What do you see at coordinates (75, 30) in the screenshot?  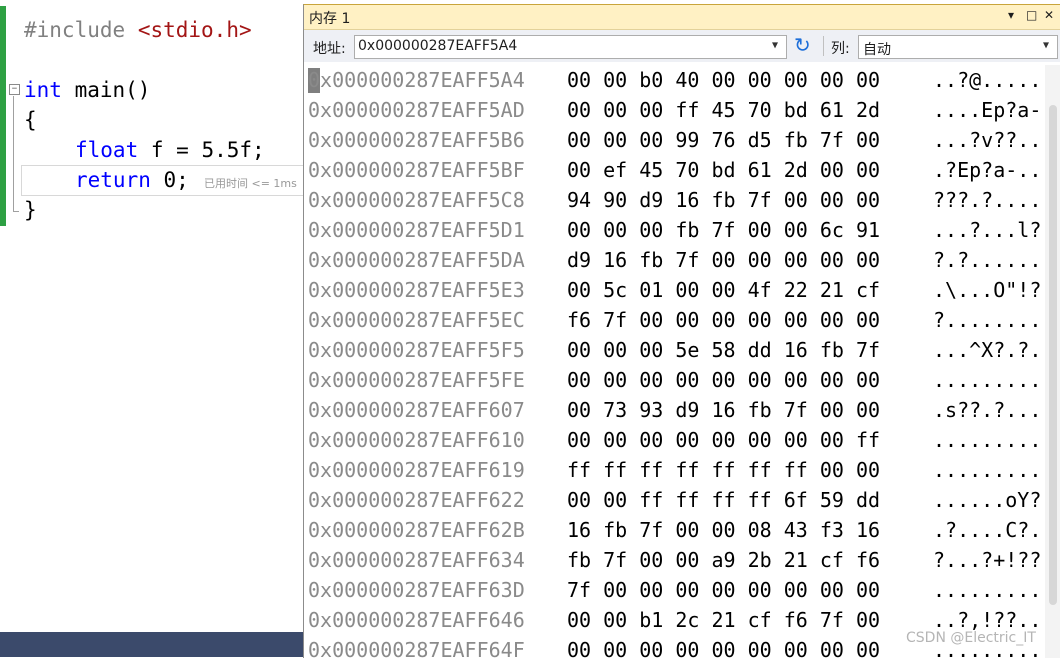 I see `include-directive: #include` at bounding box center [75, 30].